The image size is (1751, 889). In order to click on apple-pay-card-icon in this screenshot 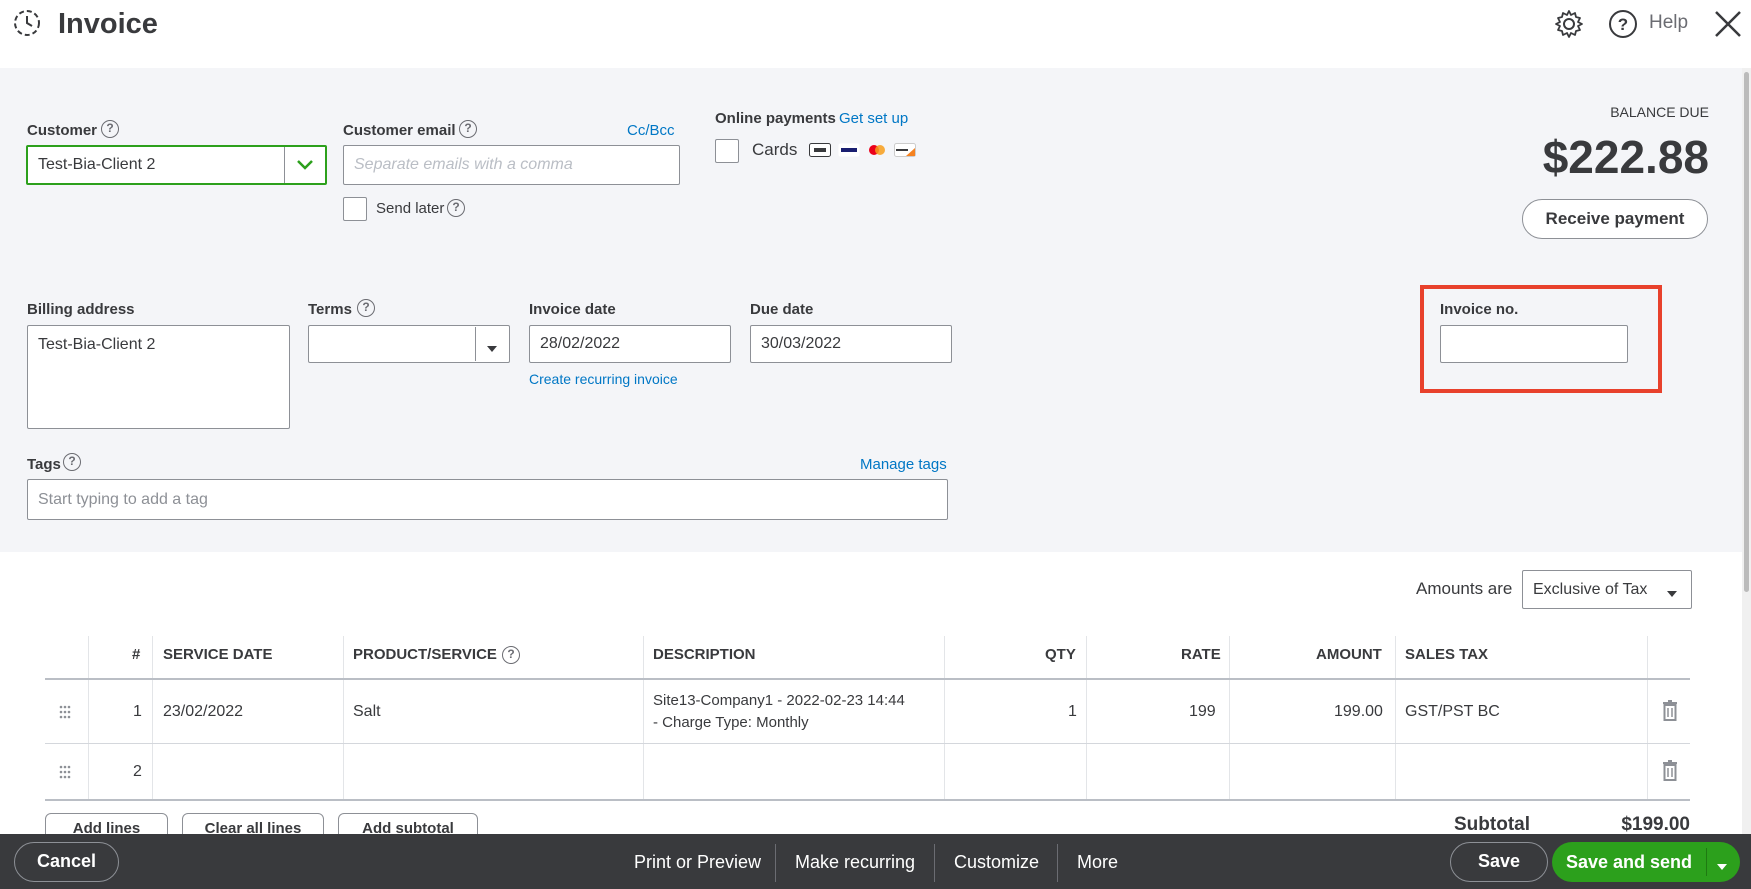, I will do `click(820, 152)`.